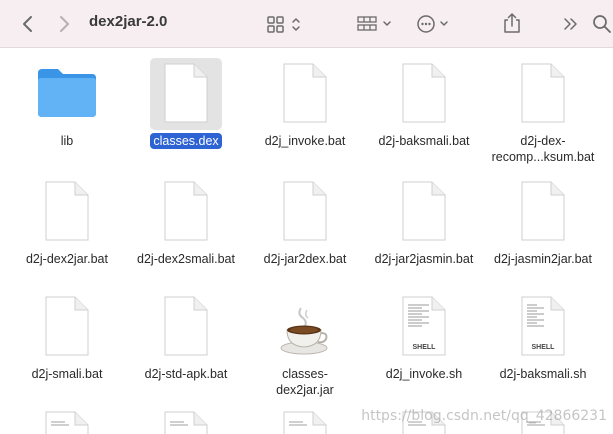 The height and width of the screenshot is (434, 613). Describe the element at coordinates (186, 374) in the screenshot. I see `file-name: d2j-std-apk.bat` at that location.